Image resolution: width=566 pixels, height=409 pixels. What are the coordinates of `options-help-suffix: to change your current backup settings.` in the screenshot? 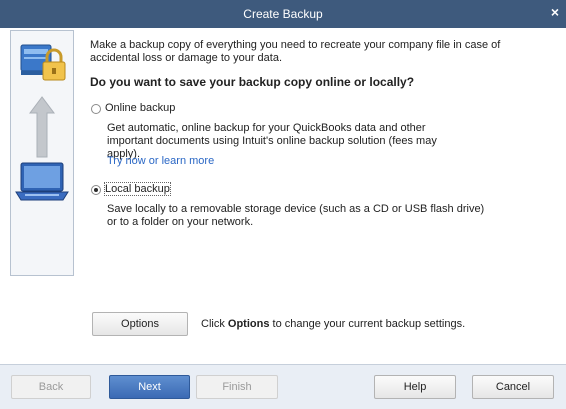 It's located at (367, 324).